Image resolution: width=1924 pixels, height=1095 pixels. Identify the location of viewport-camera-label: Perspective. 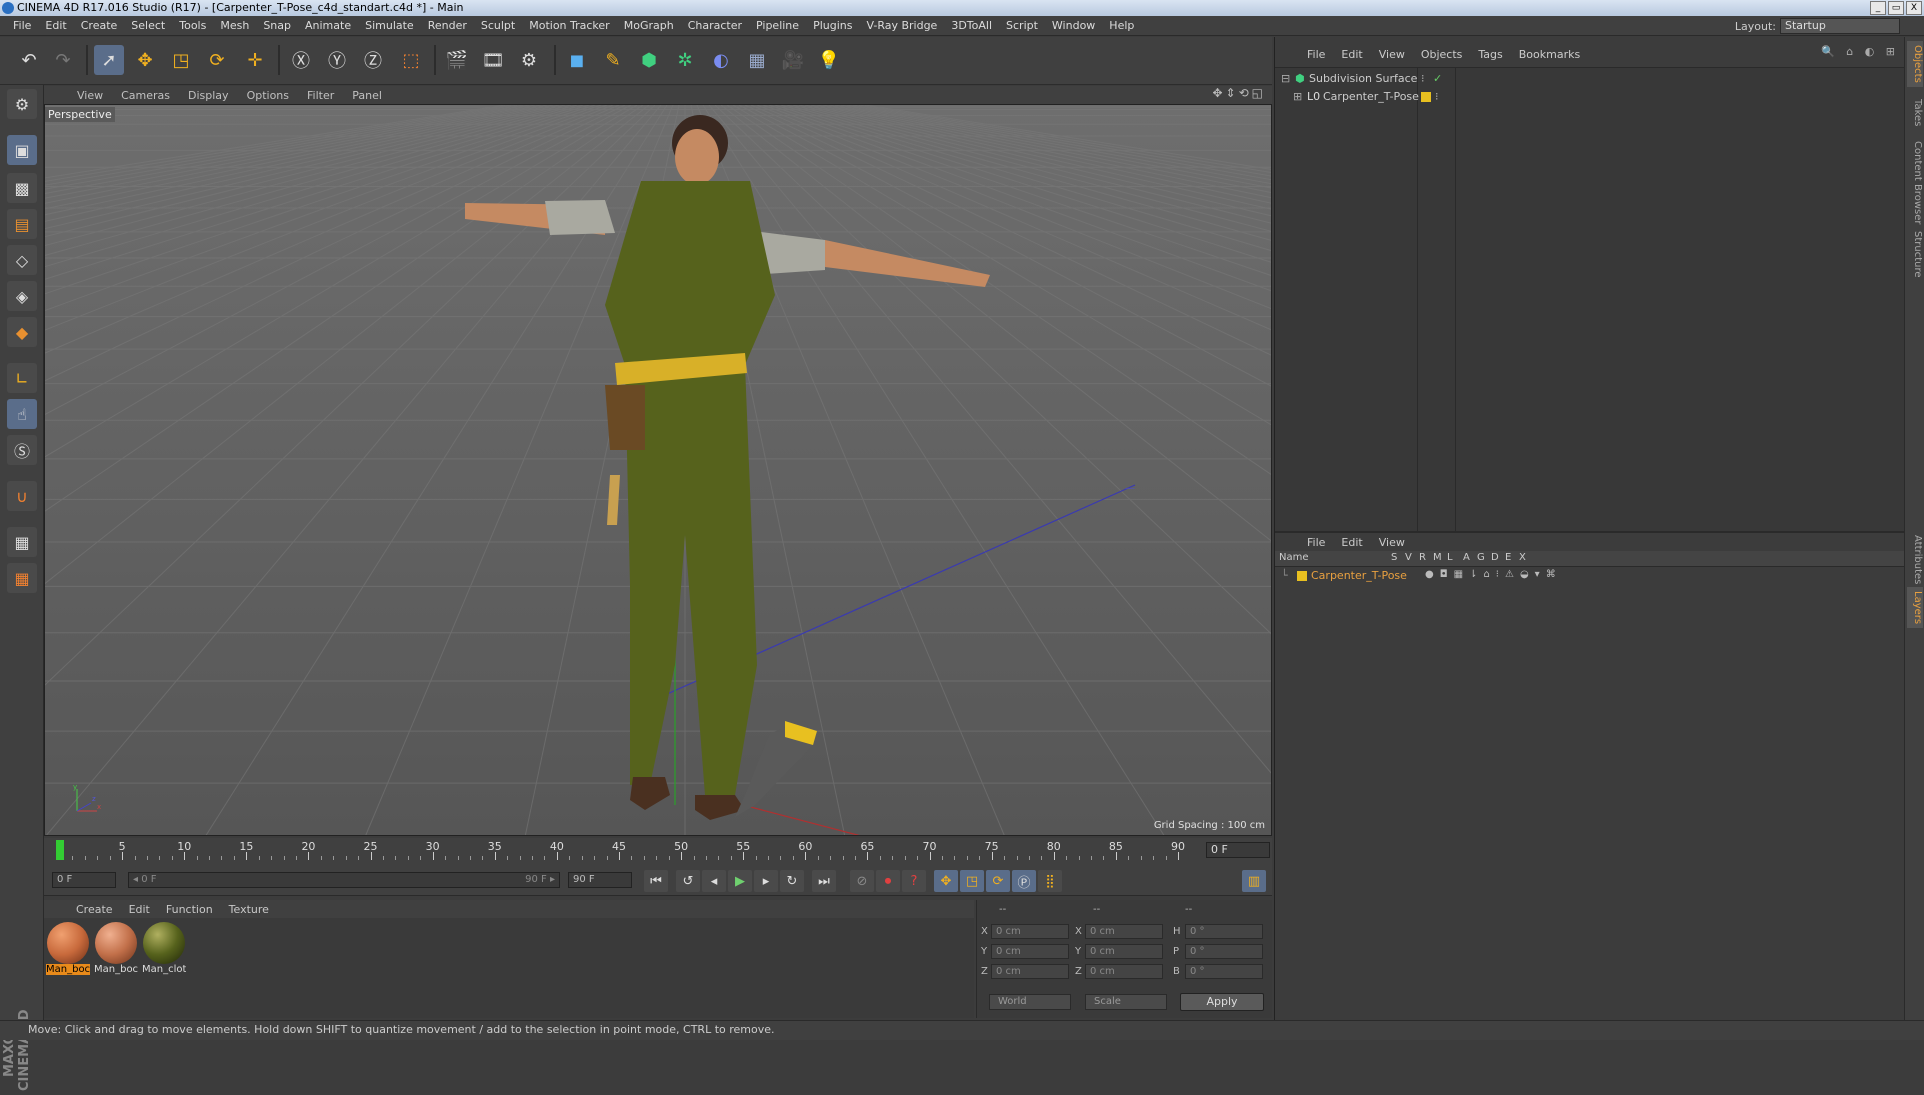
(80, 114).